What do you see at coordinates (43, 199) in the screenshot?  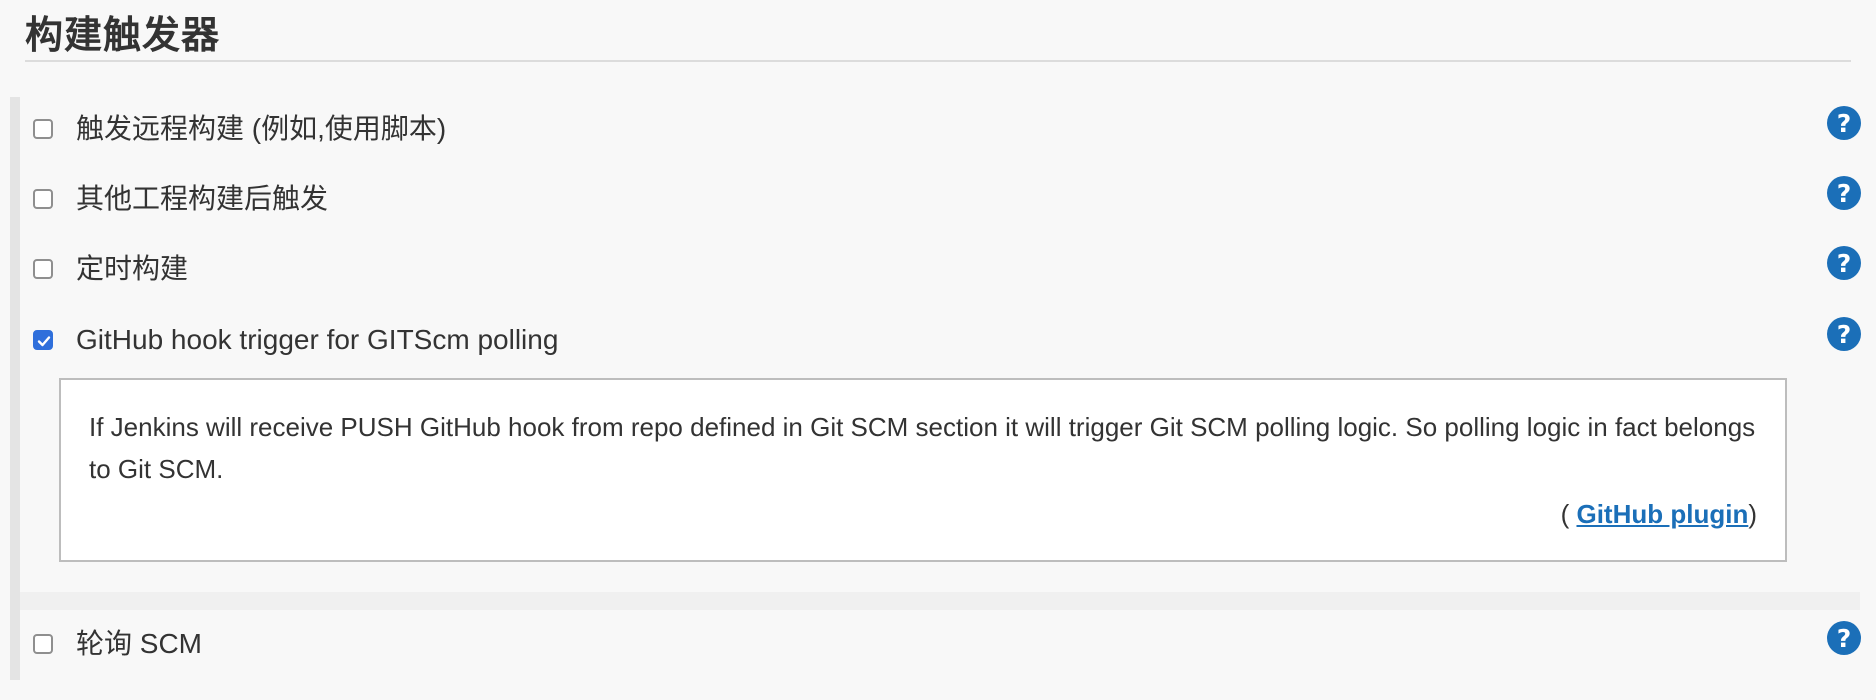 I see `trigger-upstream-checkbox` at bounding box center [43, 199].